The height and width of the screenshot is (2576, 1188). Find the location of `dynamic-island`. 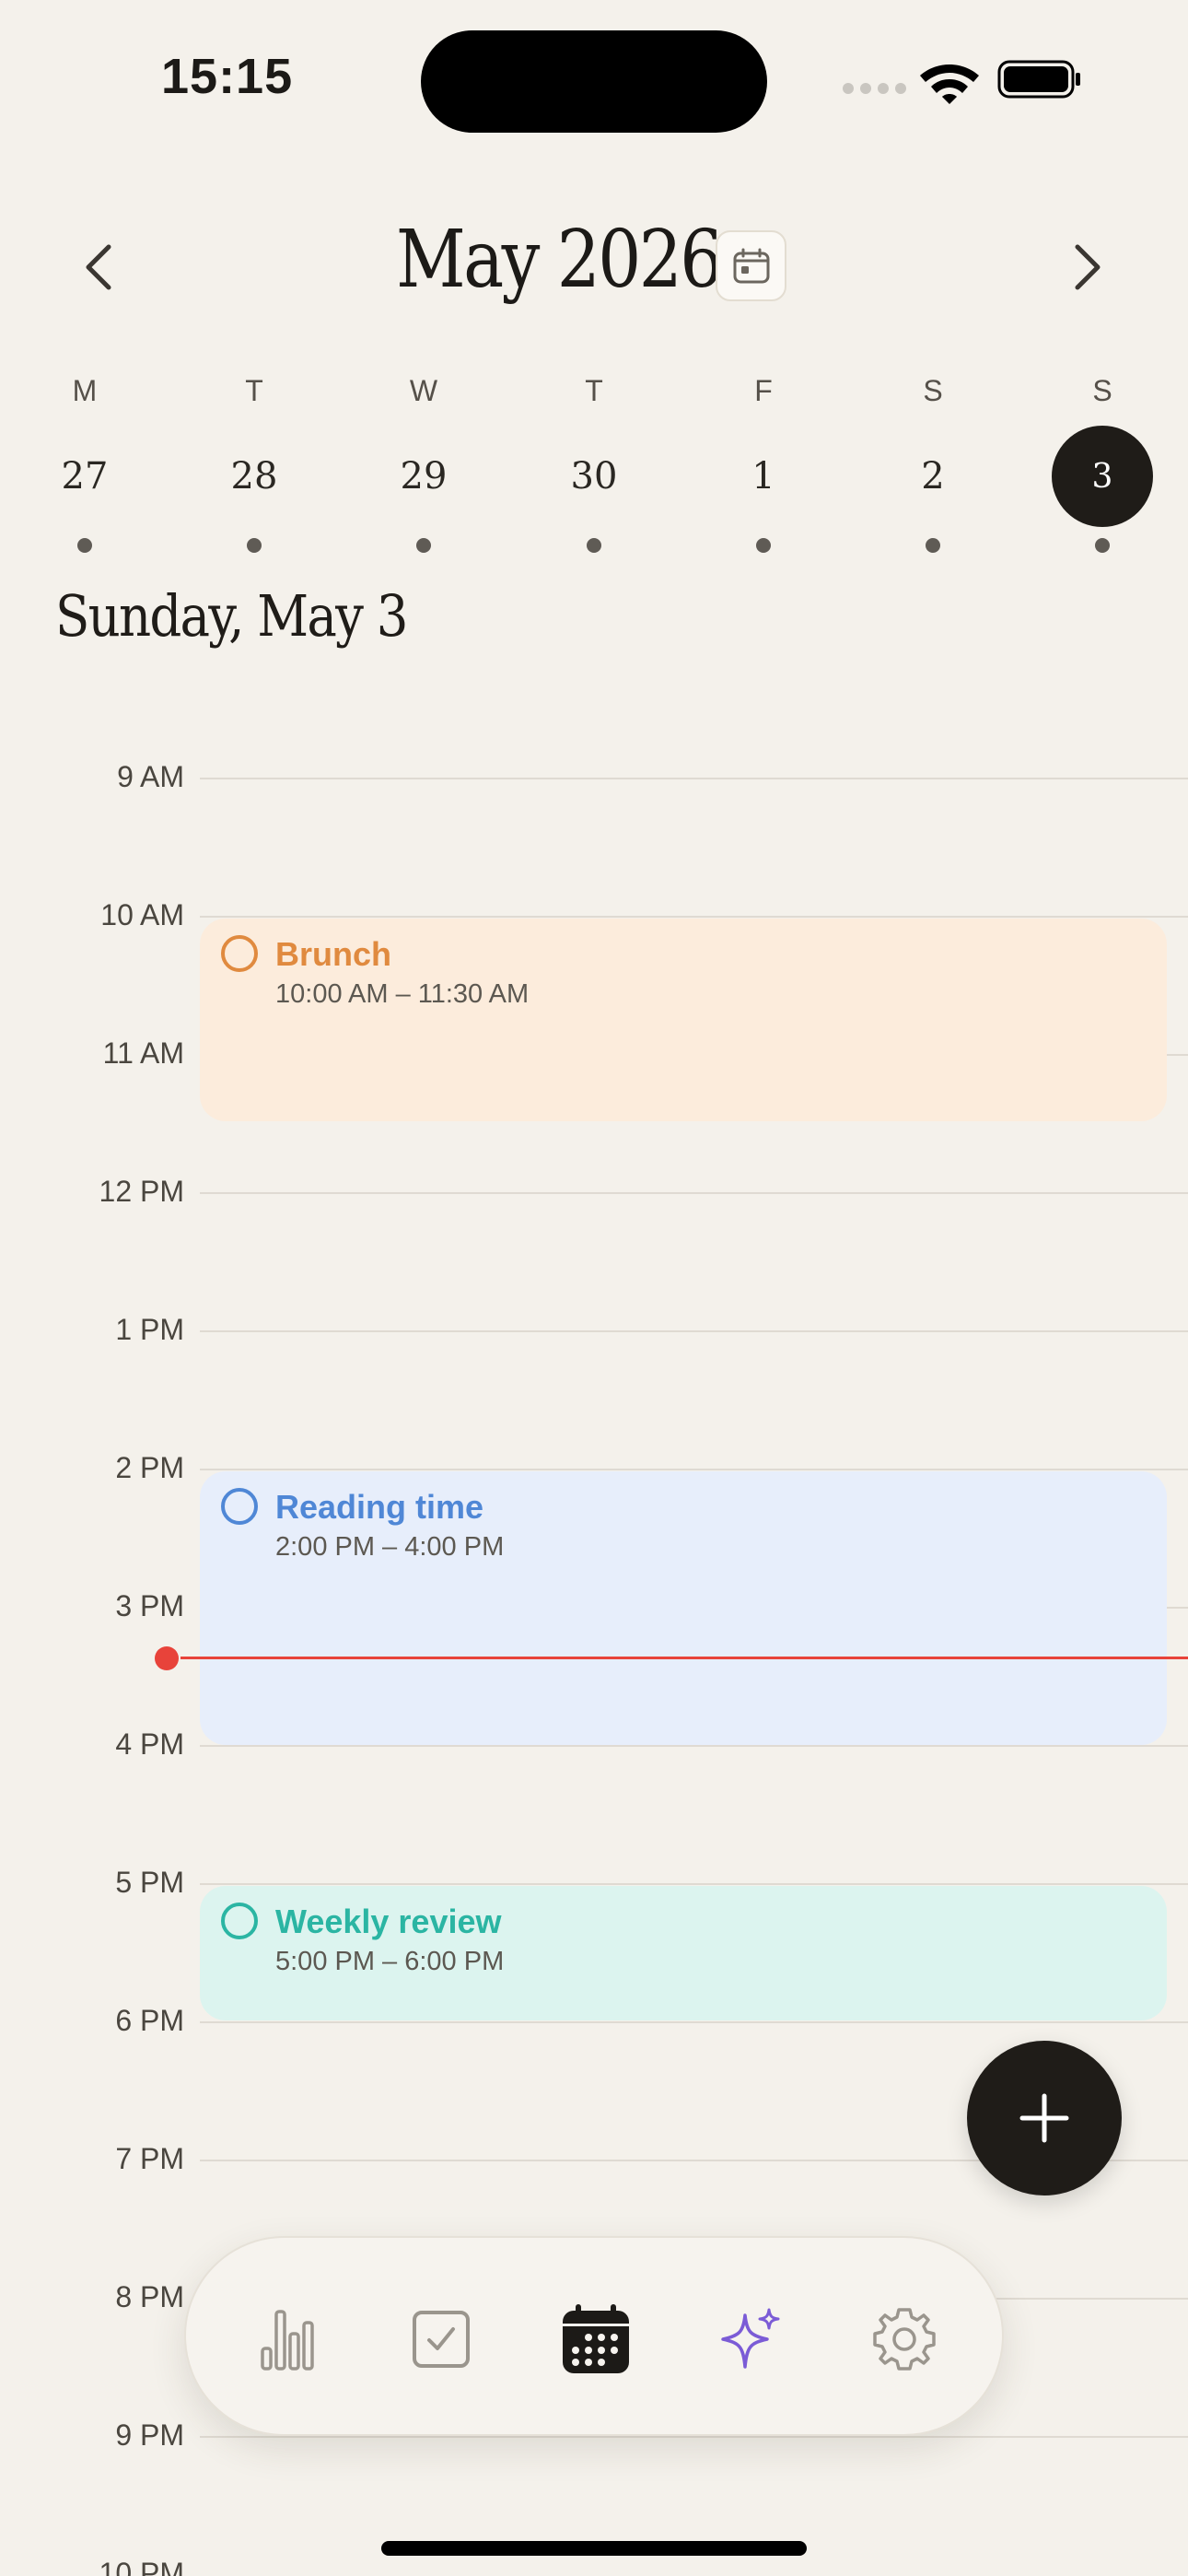

dynamic-island is located at coordinates (594, 81).